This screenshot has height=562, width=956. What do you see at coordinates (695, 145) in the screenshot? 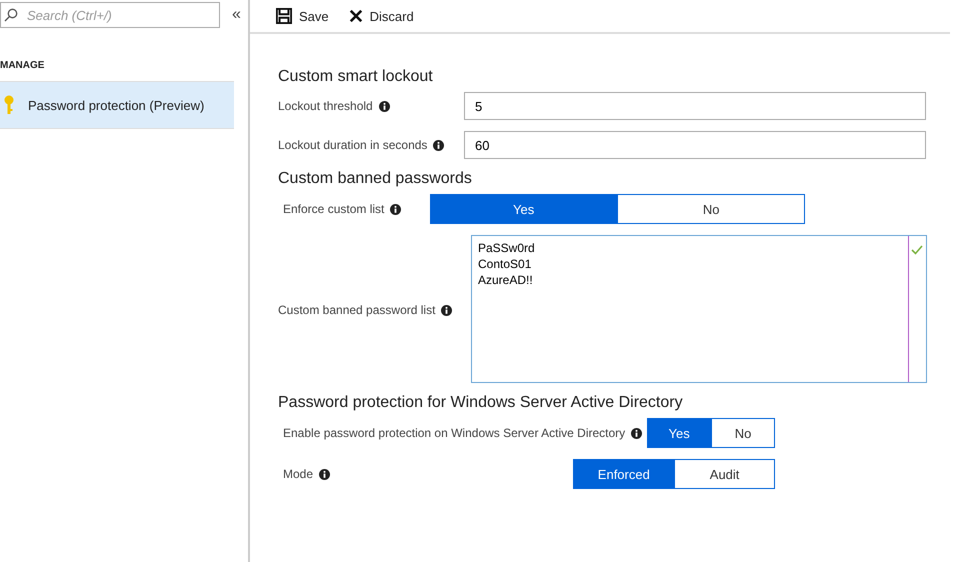
I see `input-field: 60` at bounding box center [695, 145].